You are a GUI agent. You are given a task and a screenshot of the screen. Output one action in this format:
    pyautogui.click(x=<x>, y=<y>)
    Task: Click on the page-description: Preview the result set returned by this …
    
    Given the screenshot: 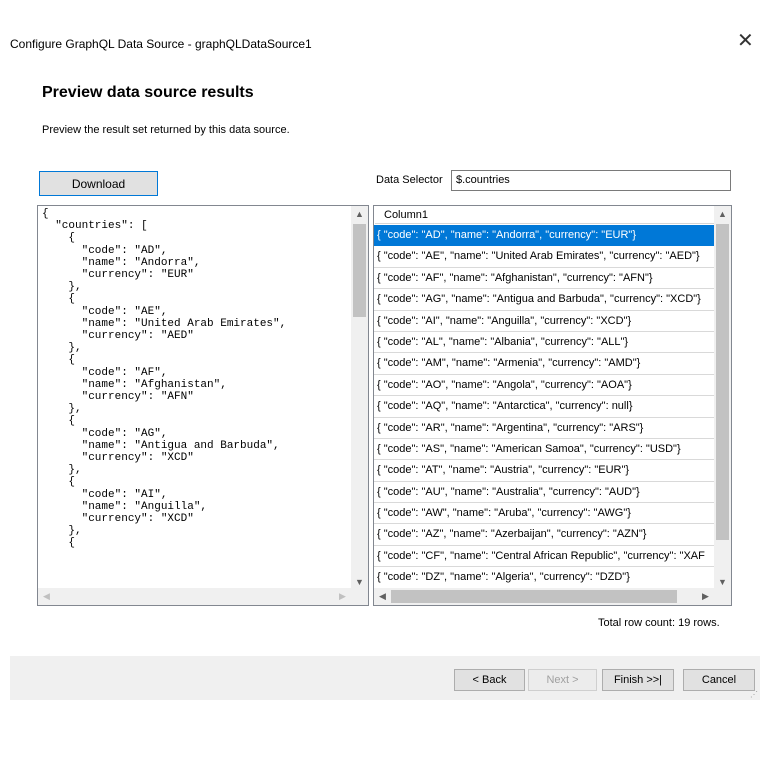 What is the action you would take?
    pyautogui.click(x=166, y=130)
    